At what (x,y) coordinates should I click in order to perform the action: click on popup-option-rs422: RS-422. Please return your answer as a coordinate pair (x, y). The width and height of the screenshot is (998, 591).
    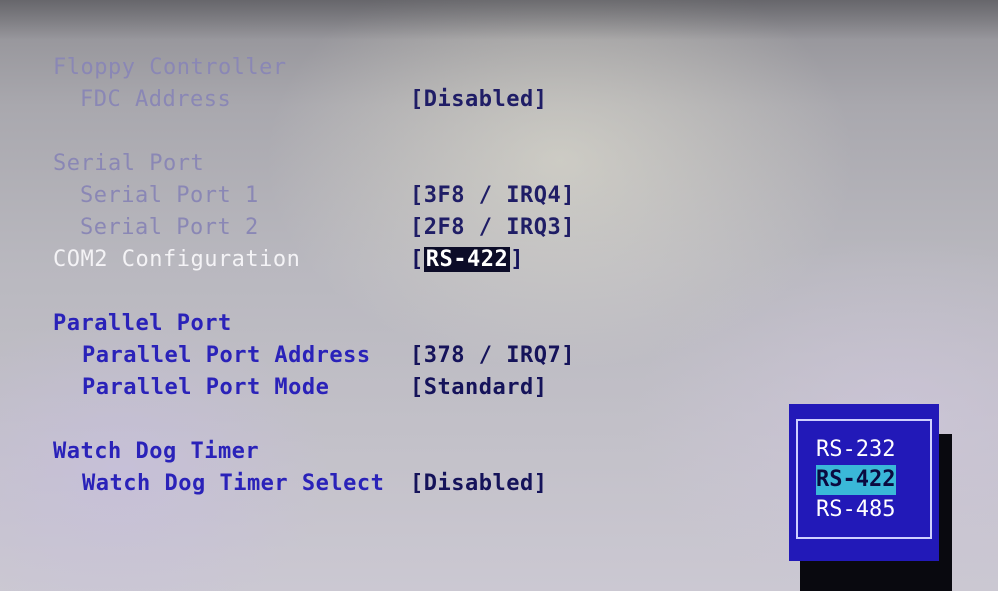
    Looking at the image, I should click on (856, 480).